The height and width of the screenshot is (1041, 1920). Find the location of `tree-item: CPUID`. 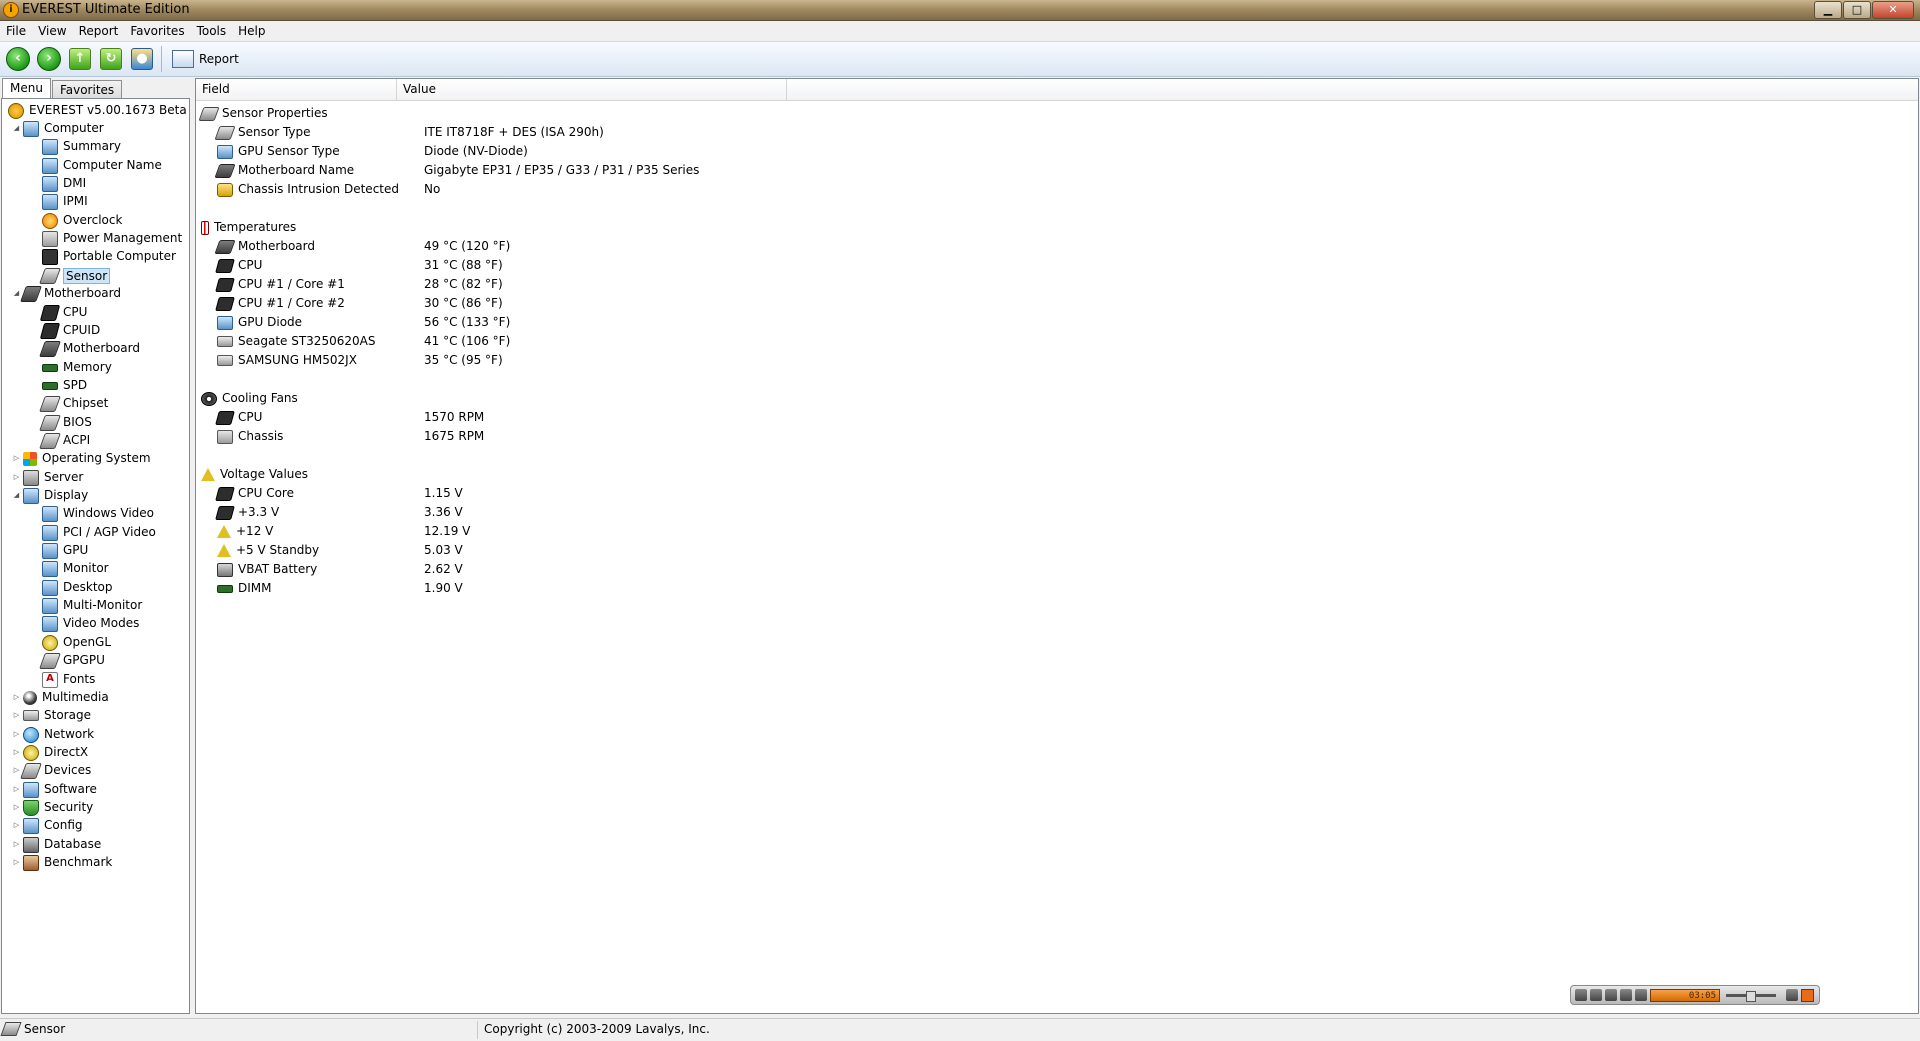

tree-item: CPUID is located at coordinates (69, 330).